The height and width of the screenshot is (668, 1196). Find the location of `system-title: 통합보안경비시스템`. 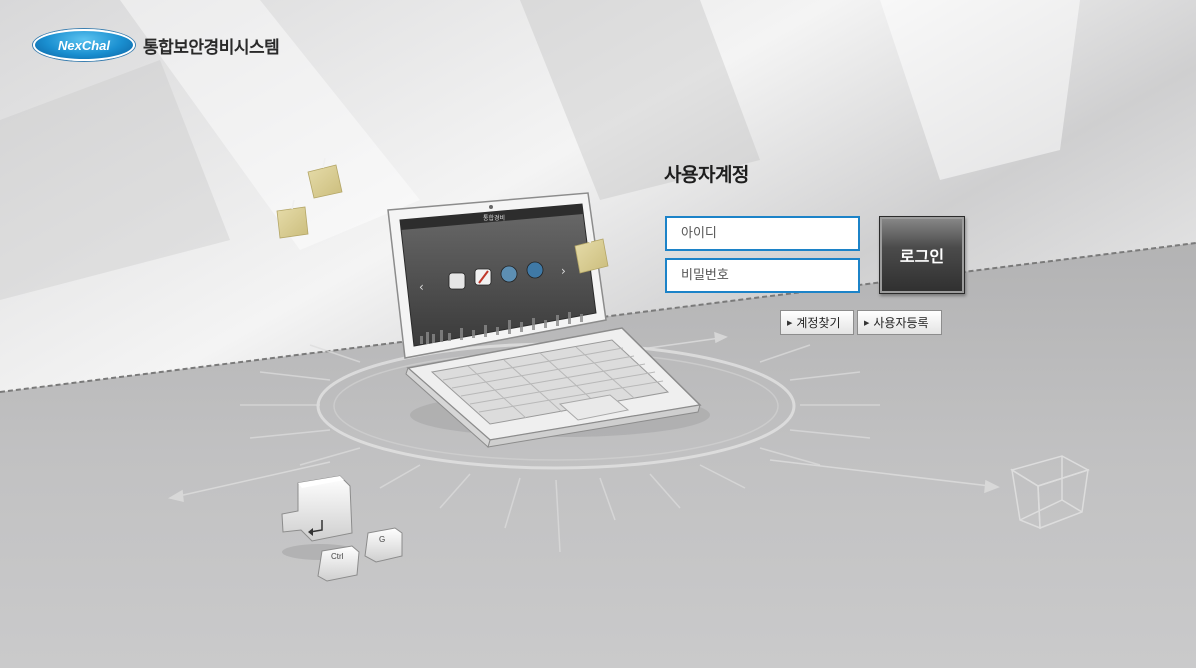

system-title: 통합보안경비시스템 is located at coordinates (211, 47).